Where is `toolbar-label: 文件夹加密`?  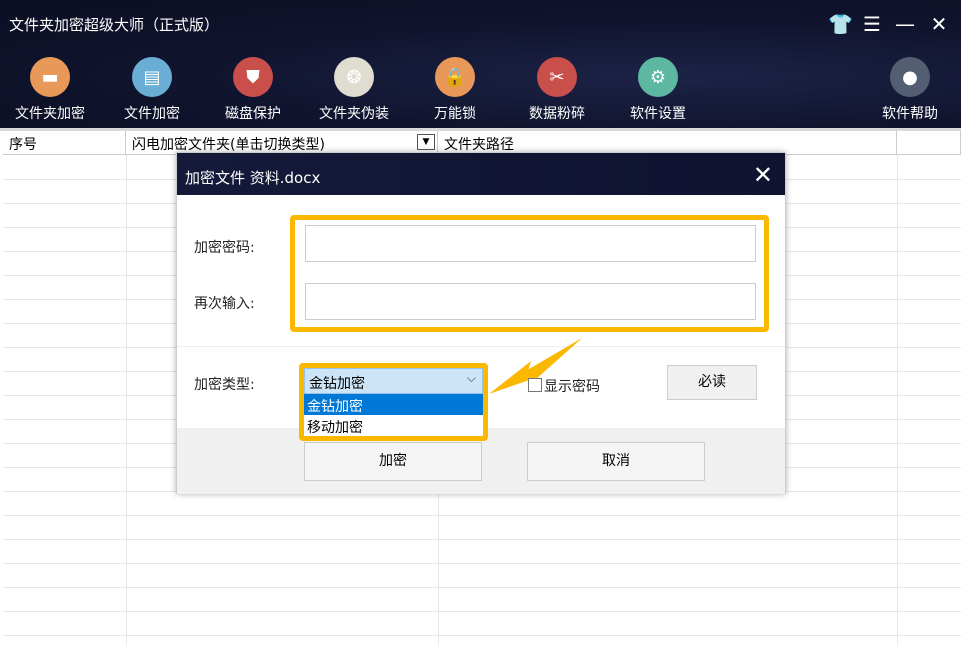 toolbar-label: 文件夹加密 is located at coordinates (50, 114).